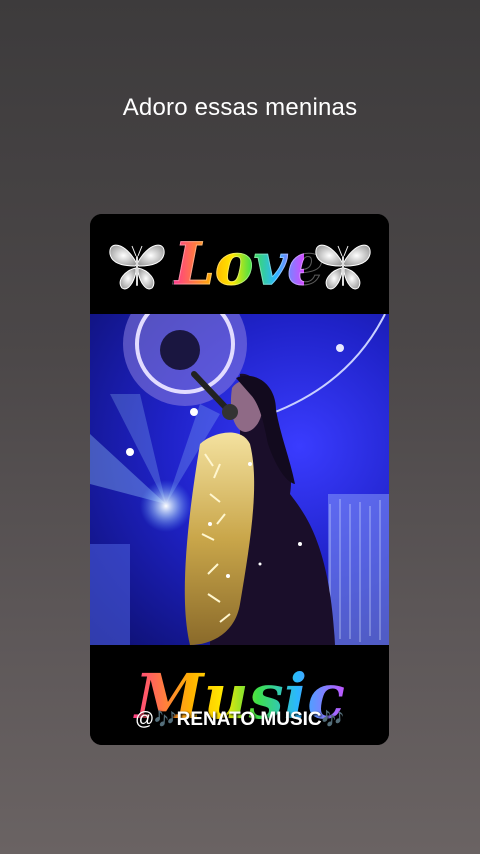 The width and height of the screenshot is (480, 854). Describe the element at coordinates (144, 719) in the screenshot. I see `watermark-at-sign: @` at that location.